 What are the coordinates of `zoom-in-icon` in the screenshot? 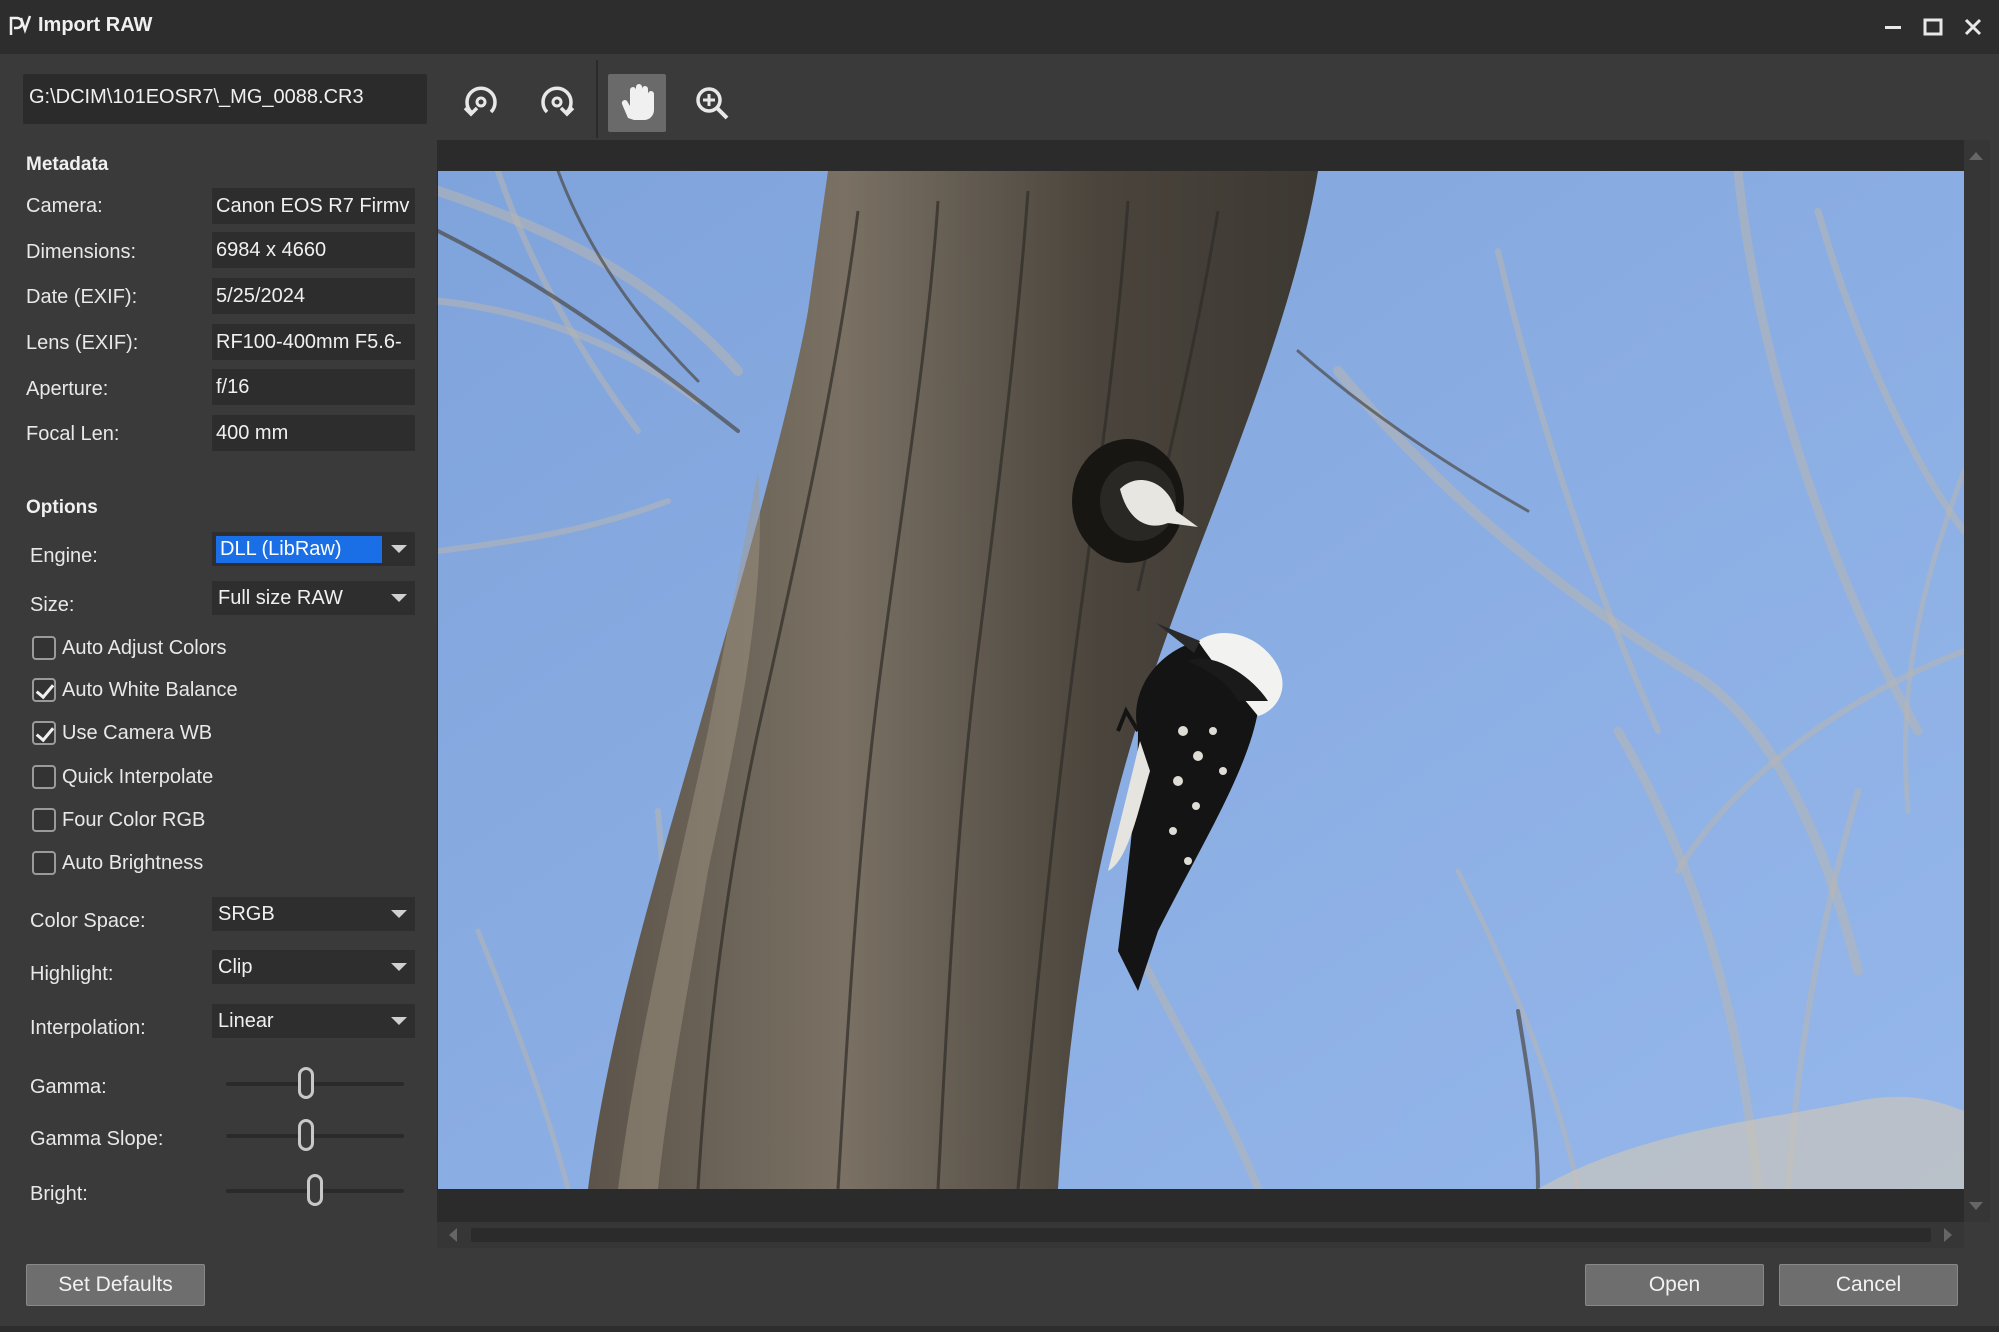 It's located at (712, 103).